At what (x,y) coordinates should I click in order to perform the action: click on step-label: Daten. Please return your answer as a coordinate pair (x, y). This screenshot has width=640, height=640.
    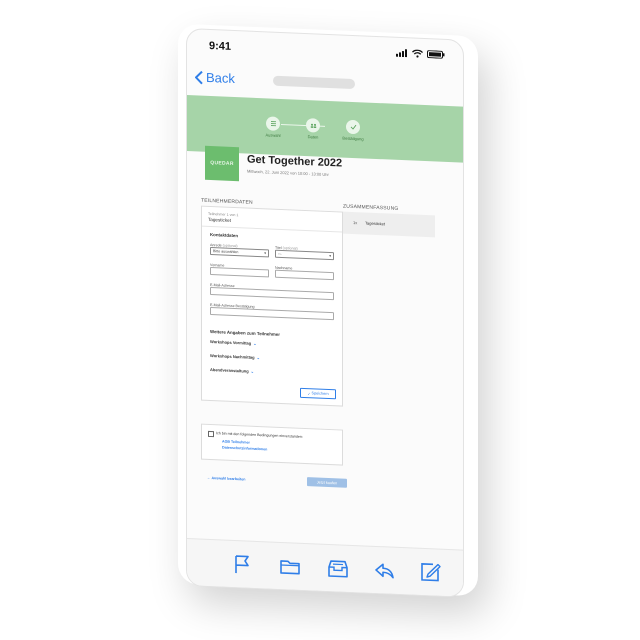
    Looking at the image, I should click on (313, 137).